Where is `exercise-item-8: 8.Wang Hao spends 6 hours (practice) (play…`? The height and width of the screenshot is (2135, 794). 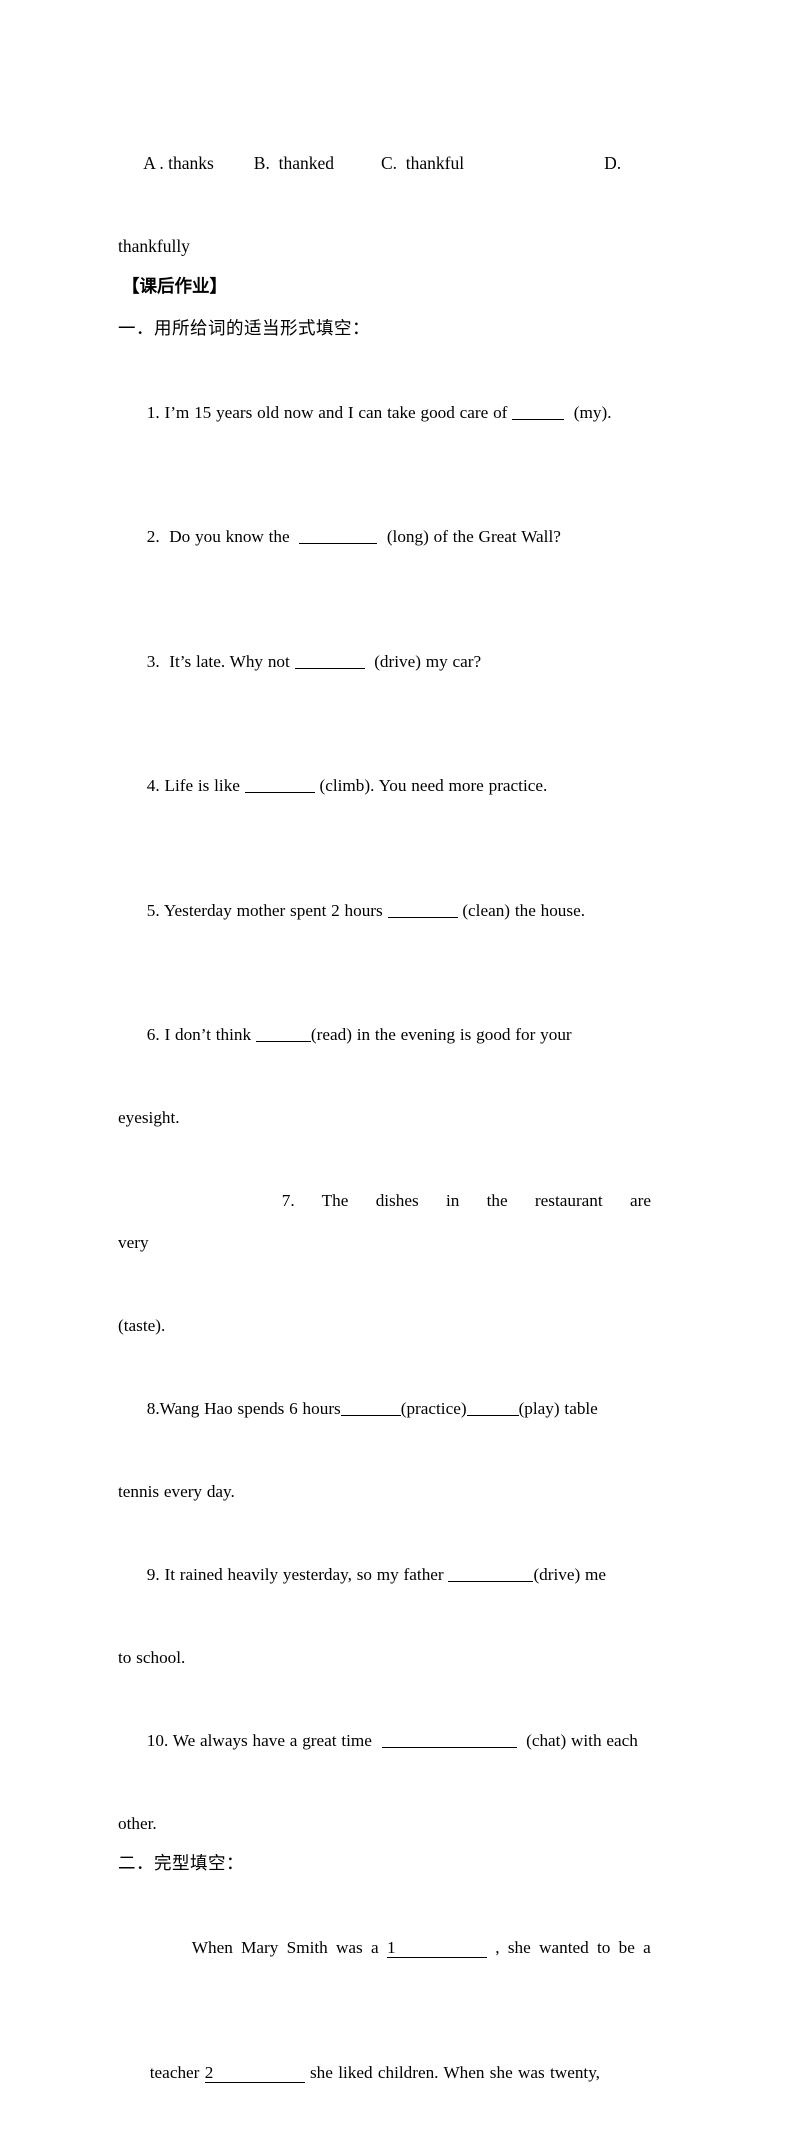 exercise-item-8: 8.Wang Hao spends 6 hours (practice) (play… is located at coordinates (400, 1408).